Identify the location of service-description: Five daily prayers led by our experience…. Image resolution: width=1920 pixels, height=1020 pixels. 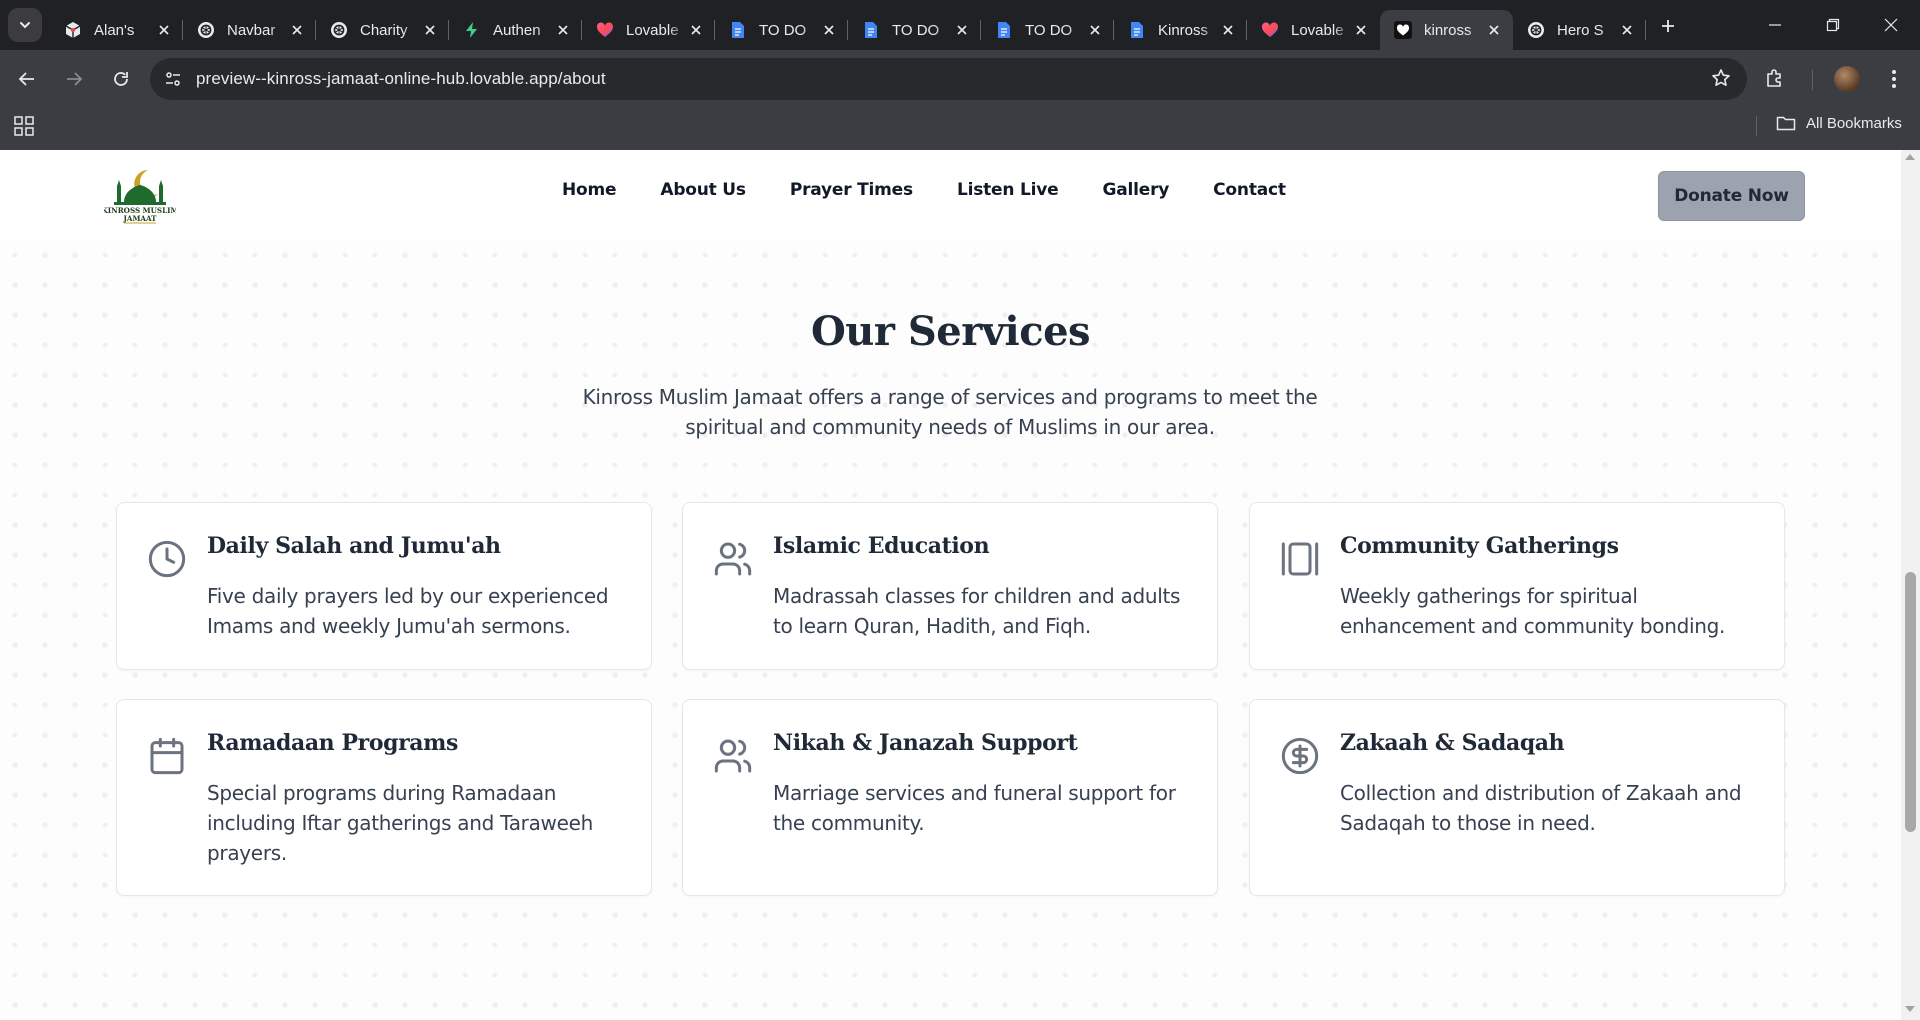
(408, 611).